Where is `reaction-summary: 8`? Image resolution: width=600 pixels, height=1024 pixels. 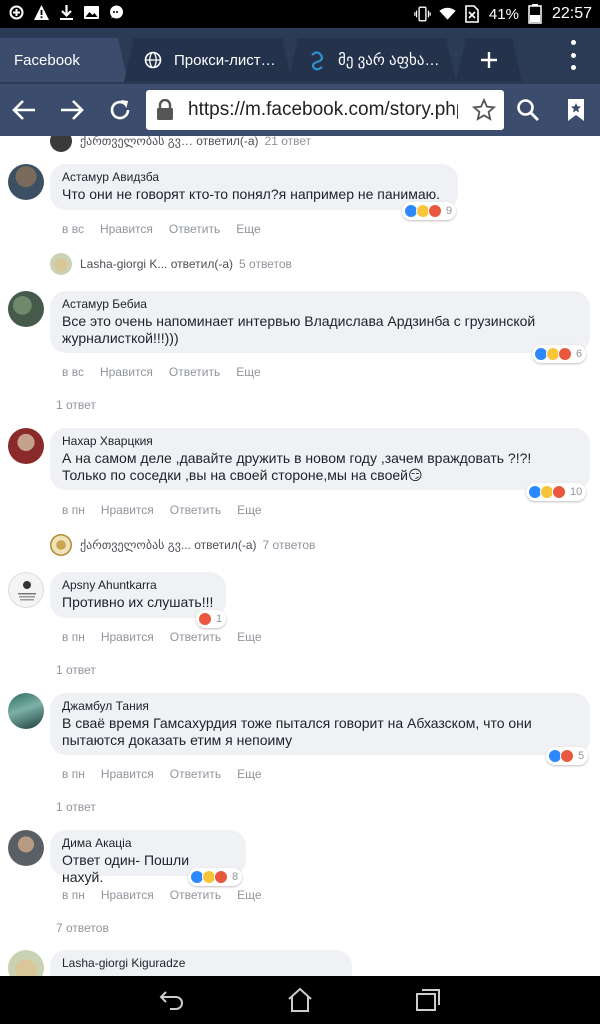 reaction-summary: 8 is located at coordinates (215, 877).